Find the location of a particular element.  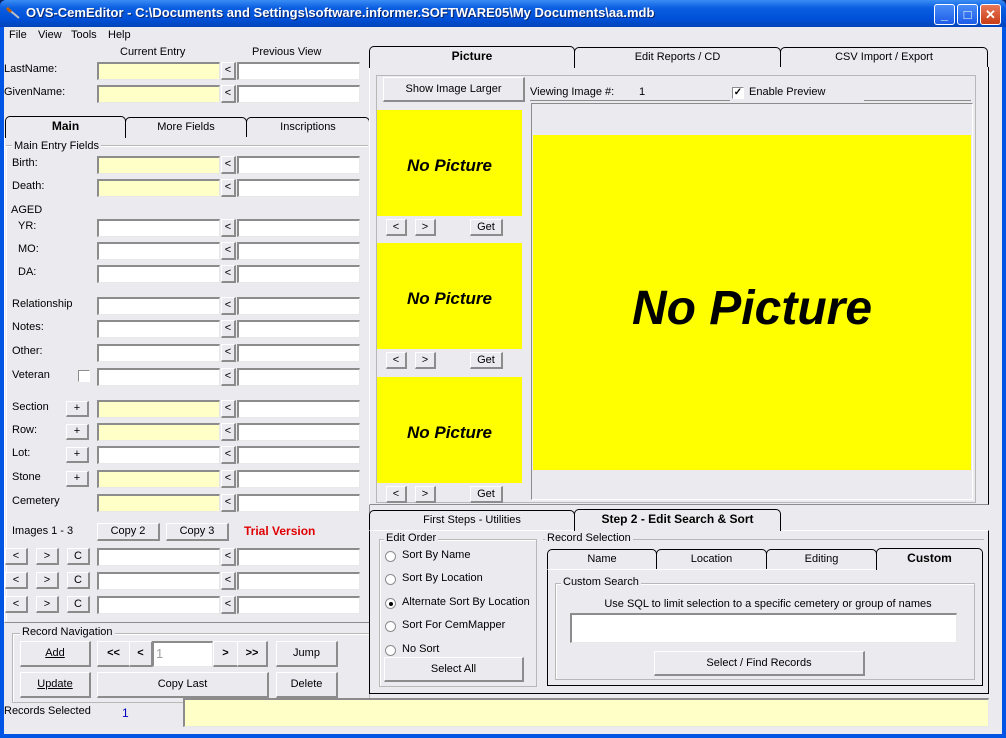

relationship-copy-button: < is located at coordinates (228, 306).